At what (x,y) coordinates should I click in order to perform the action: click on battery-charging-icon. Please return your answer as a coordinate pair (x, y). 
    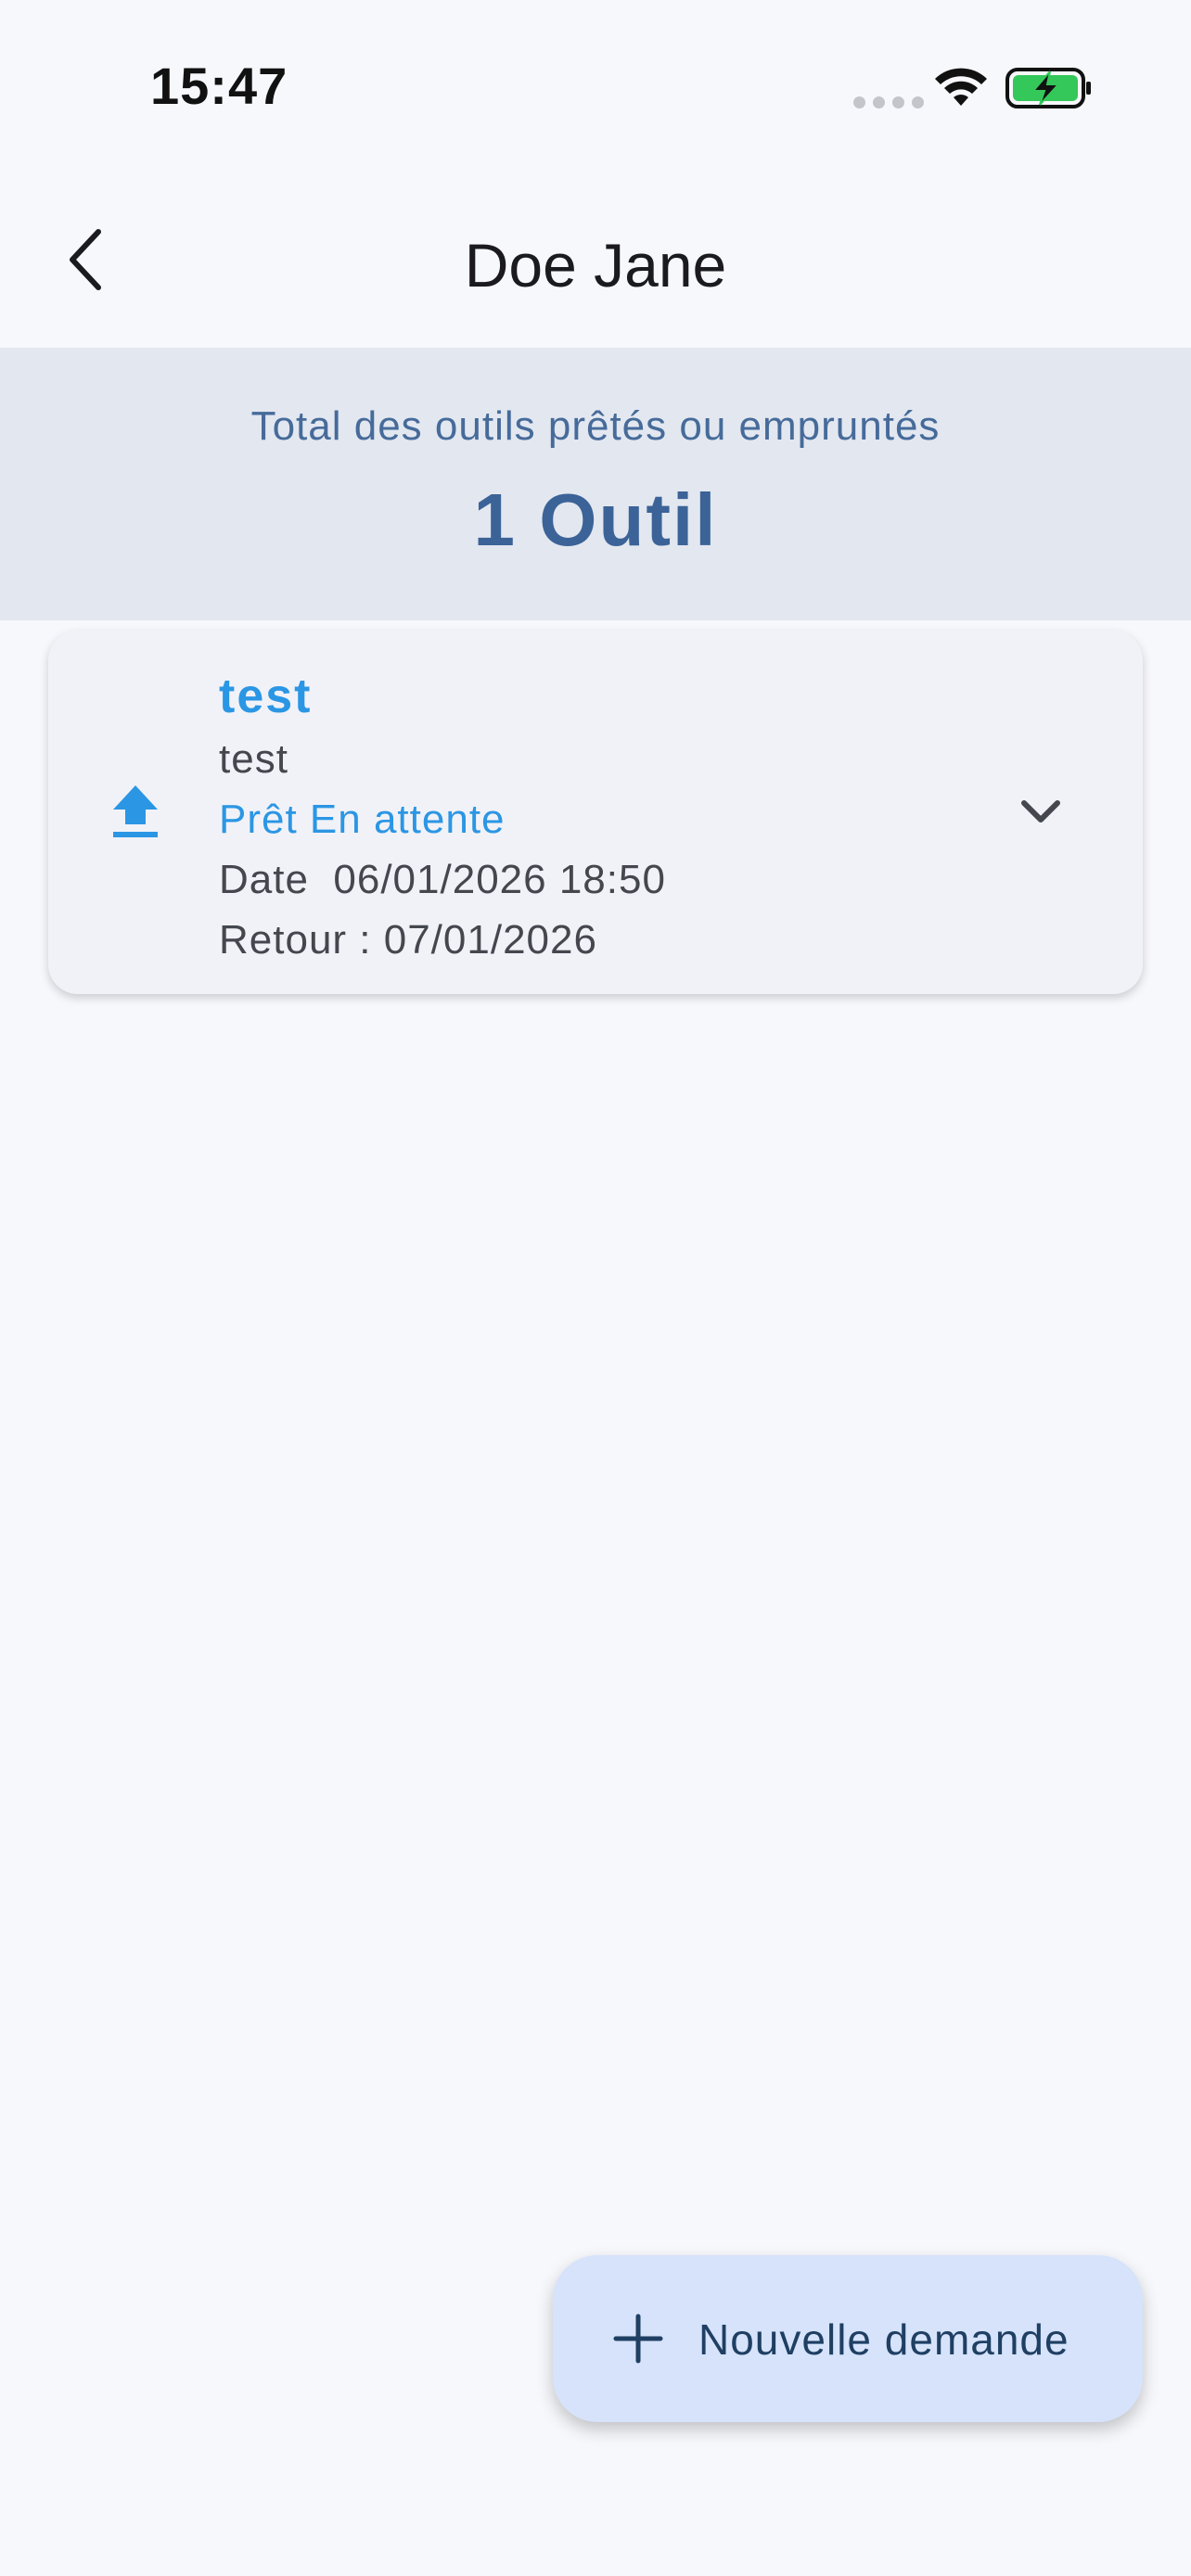
    Looking at the image, I should click on (1048, 88).